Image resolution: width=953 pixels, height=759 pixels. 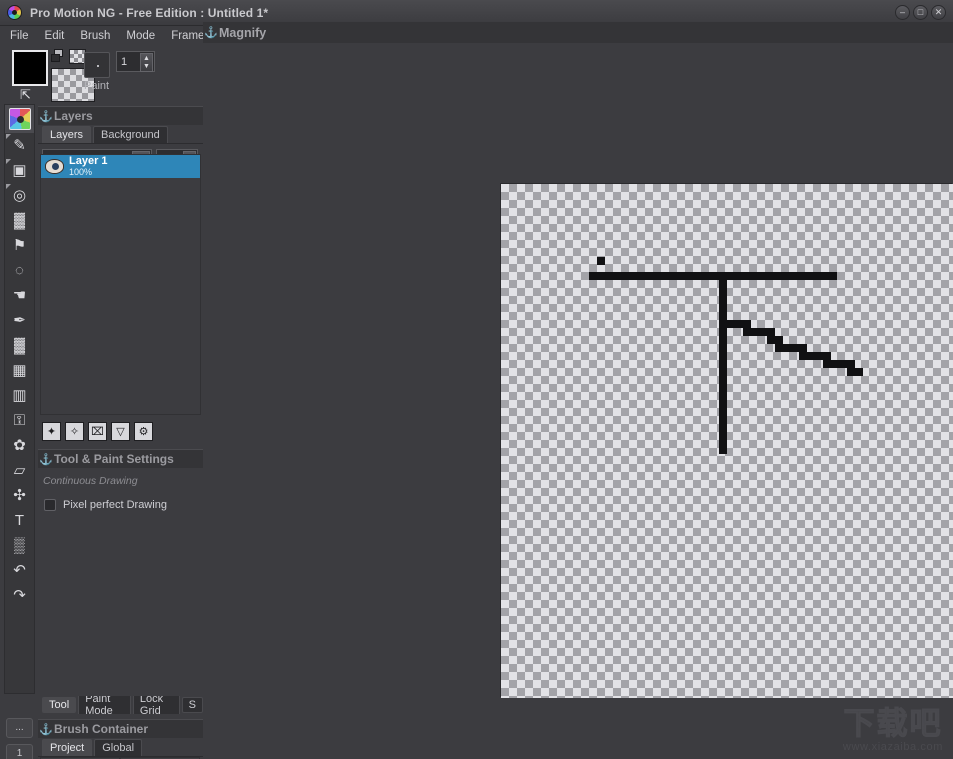 I want to click on brush-container-header: ⚓ Brush Container, so click(x=120, y=728).